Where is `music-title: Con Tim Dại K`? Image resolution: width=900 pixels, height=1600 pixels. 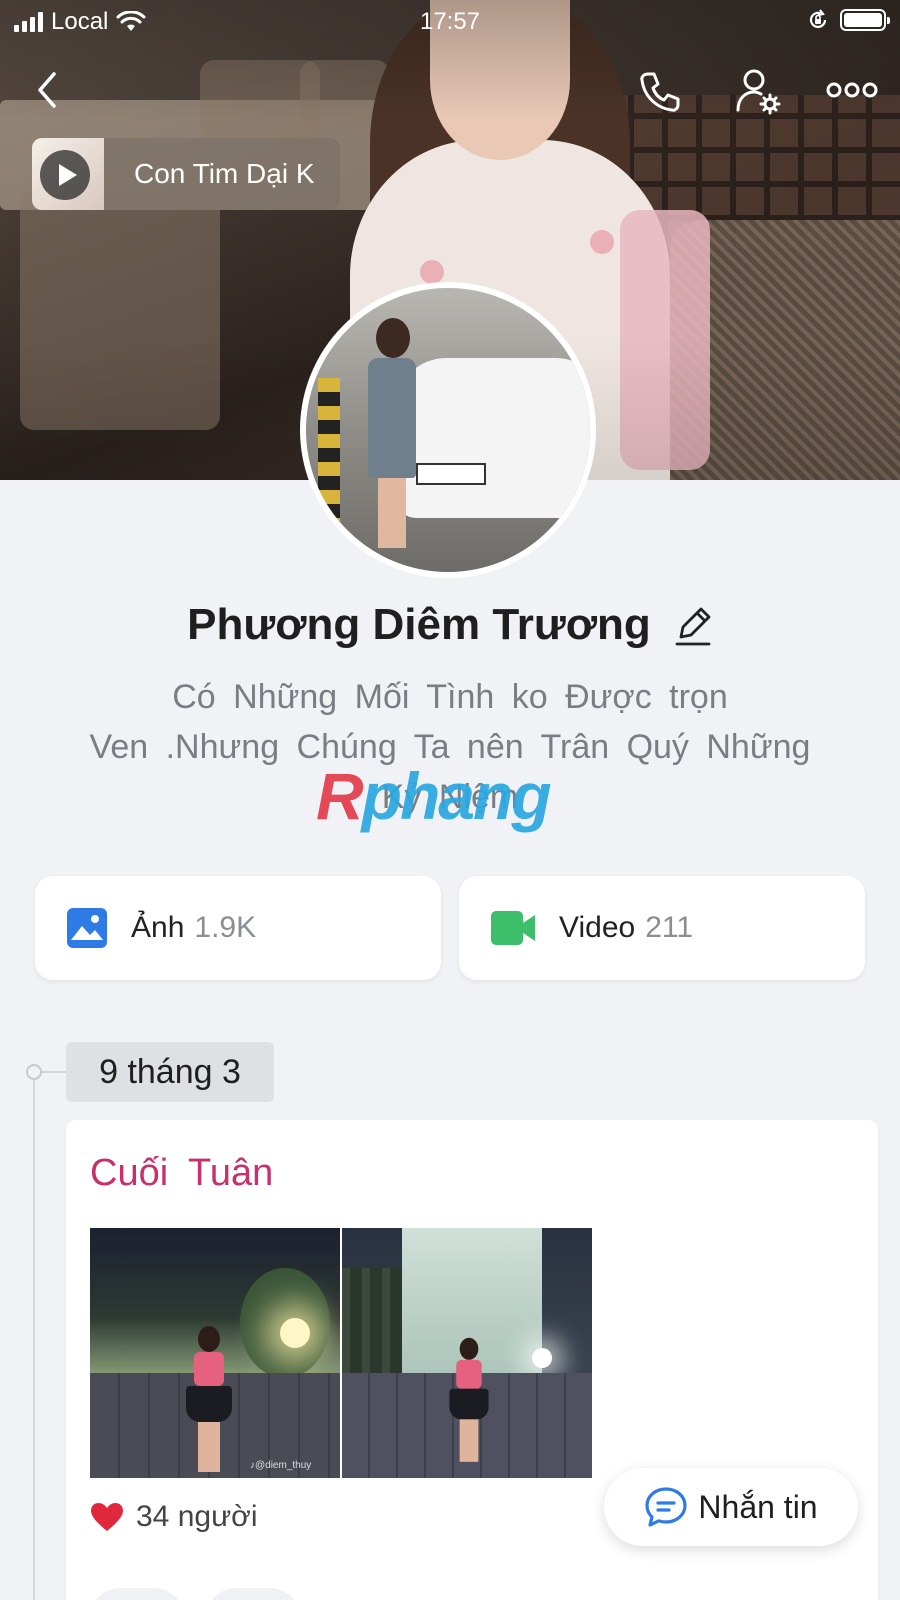
music-title: Con Tim Dại K is located at coordinates (224, 173).